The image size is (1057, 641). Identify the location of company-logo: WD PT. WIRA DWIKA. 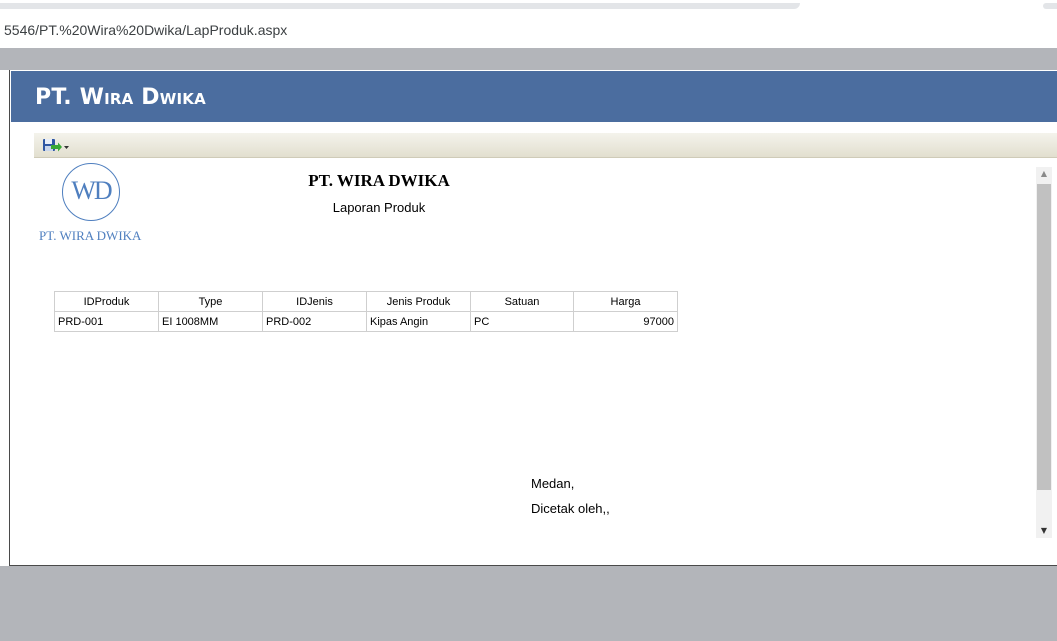
(104, 208).